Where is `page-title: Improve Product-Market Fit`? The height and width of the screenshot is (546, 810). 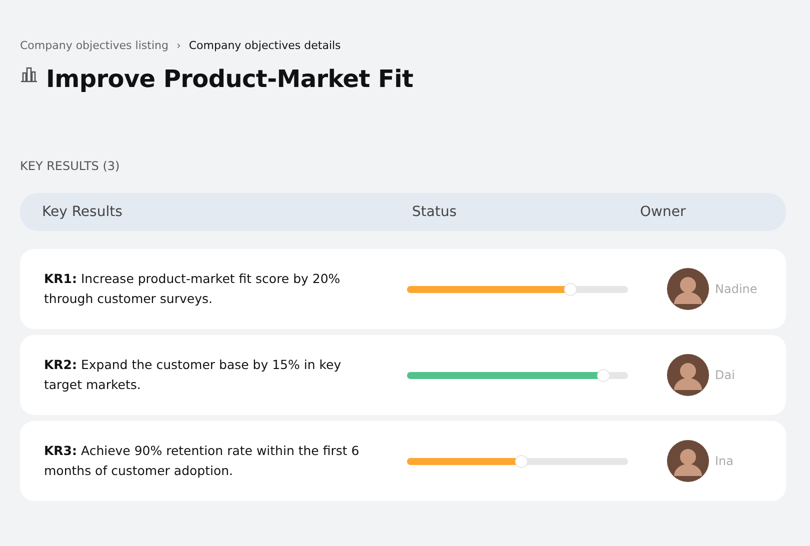
page-title: Improve Product-Market Fit is located at coordinates (230, 79).